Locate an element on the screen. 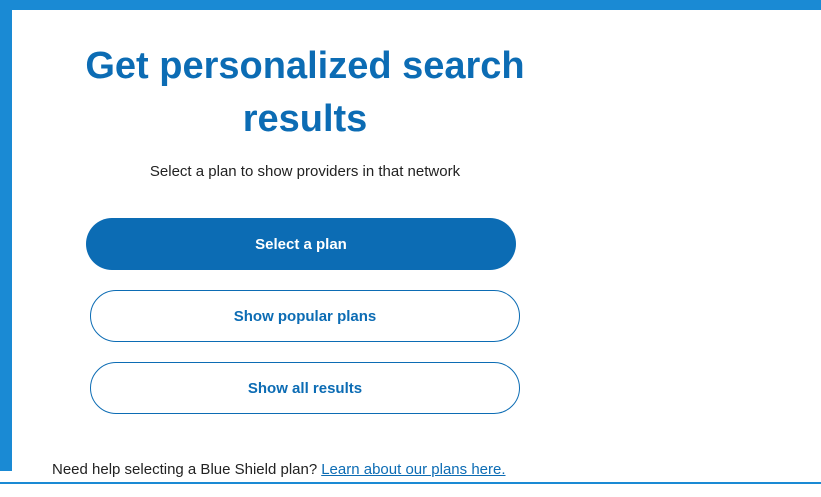  plan-help-label: Need help selecting a Blue Shield plan? is located at coordinates (185, 469).